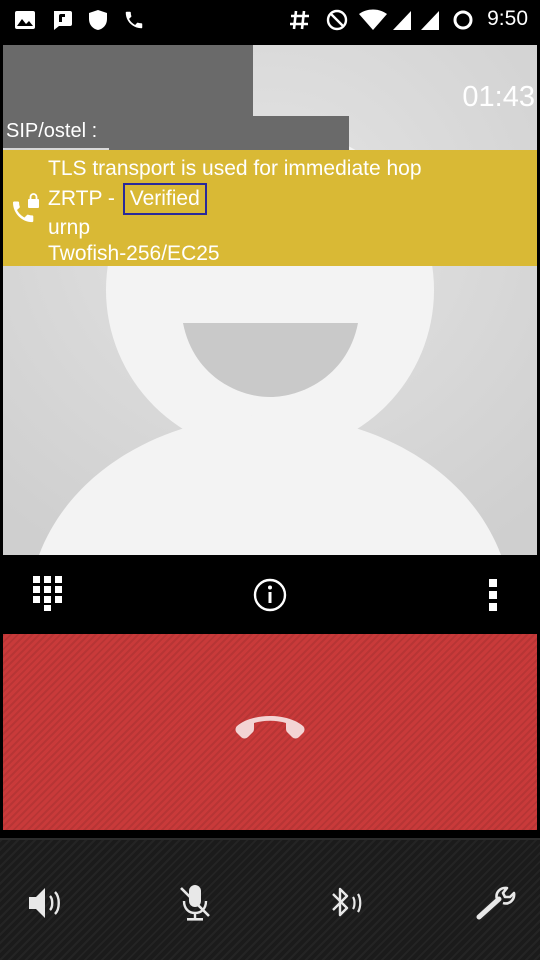 The width and height of the screenshot is (540, 960). I want to click on sas-string: urnp, so click(69, 227).